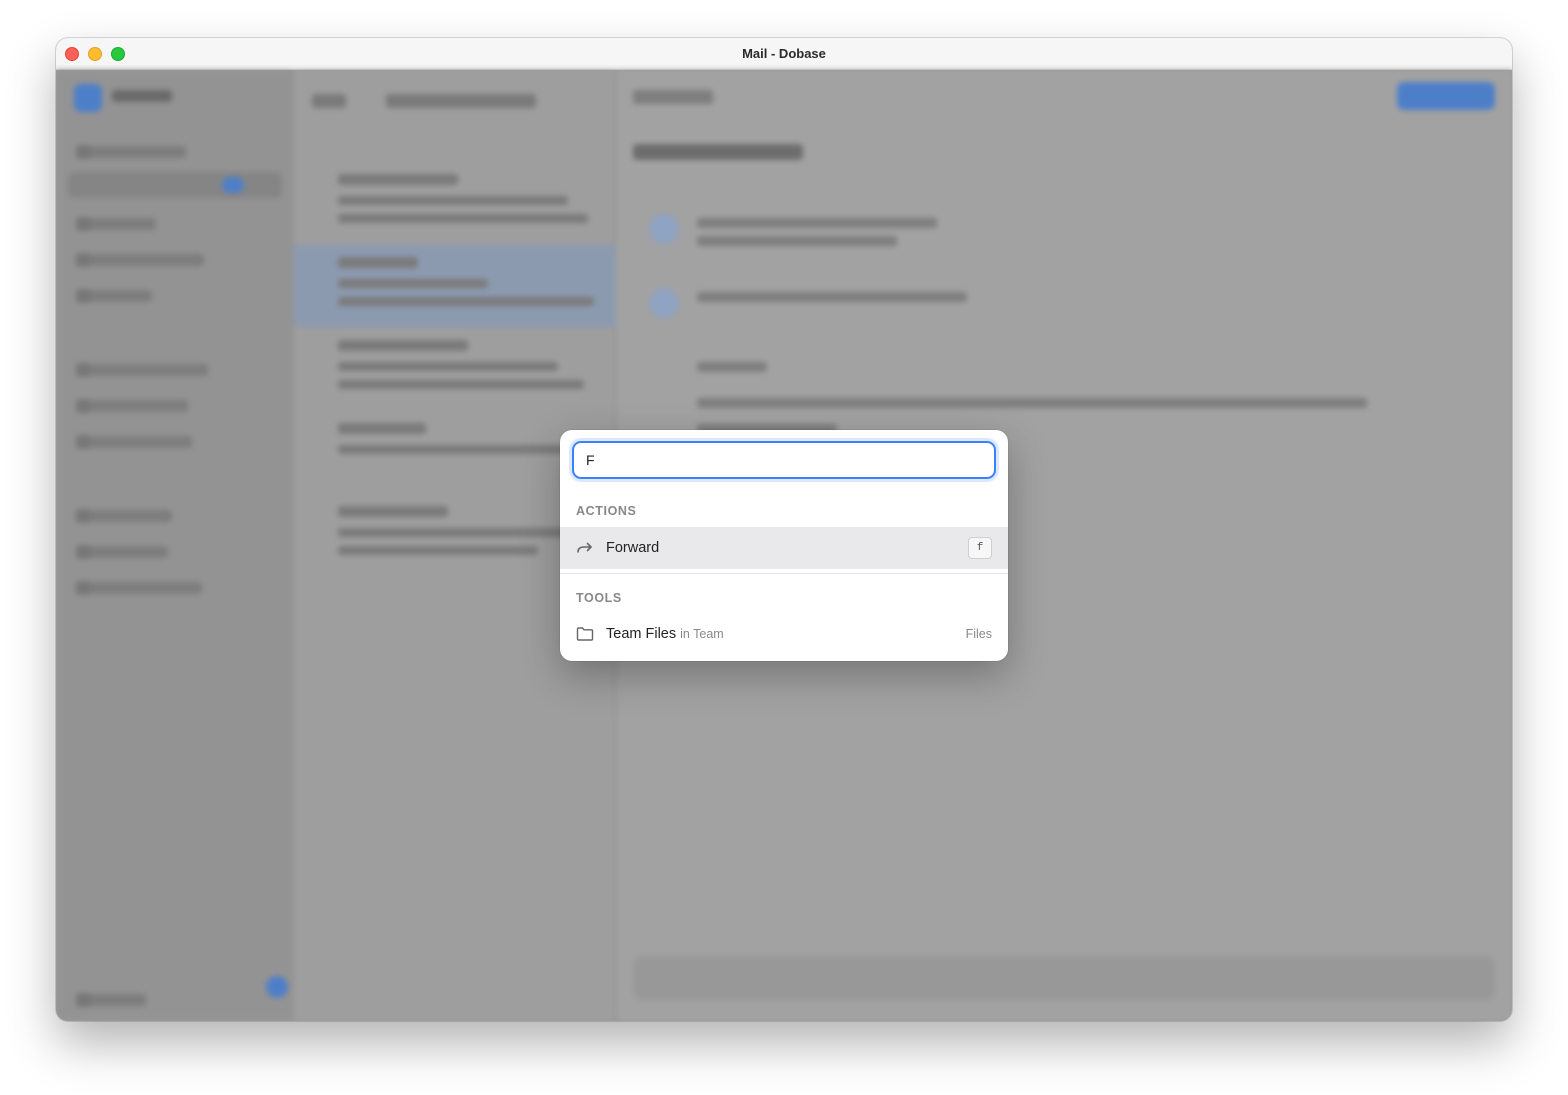 The height and width of the screenshot is (1095, 1568). I want to click on sidebar, so click(174, 545).